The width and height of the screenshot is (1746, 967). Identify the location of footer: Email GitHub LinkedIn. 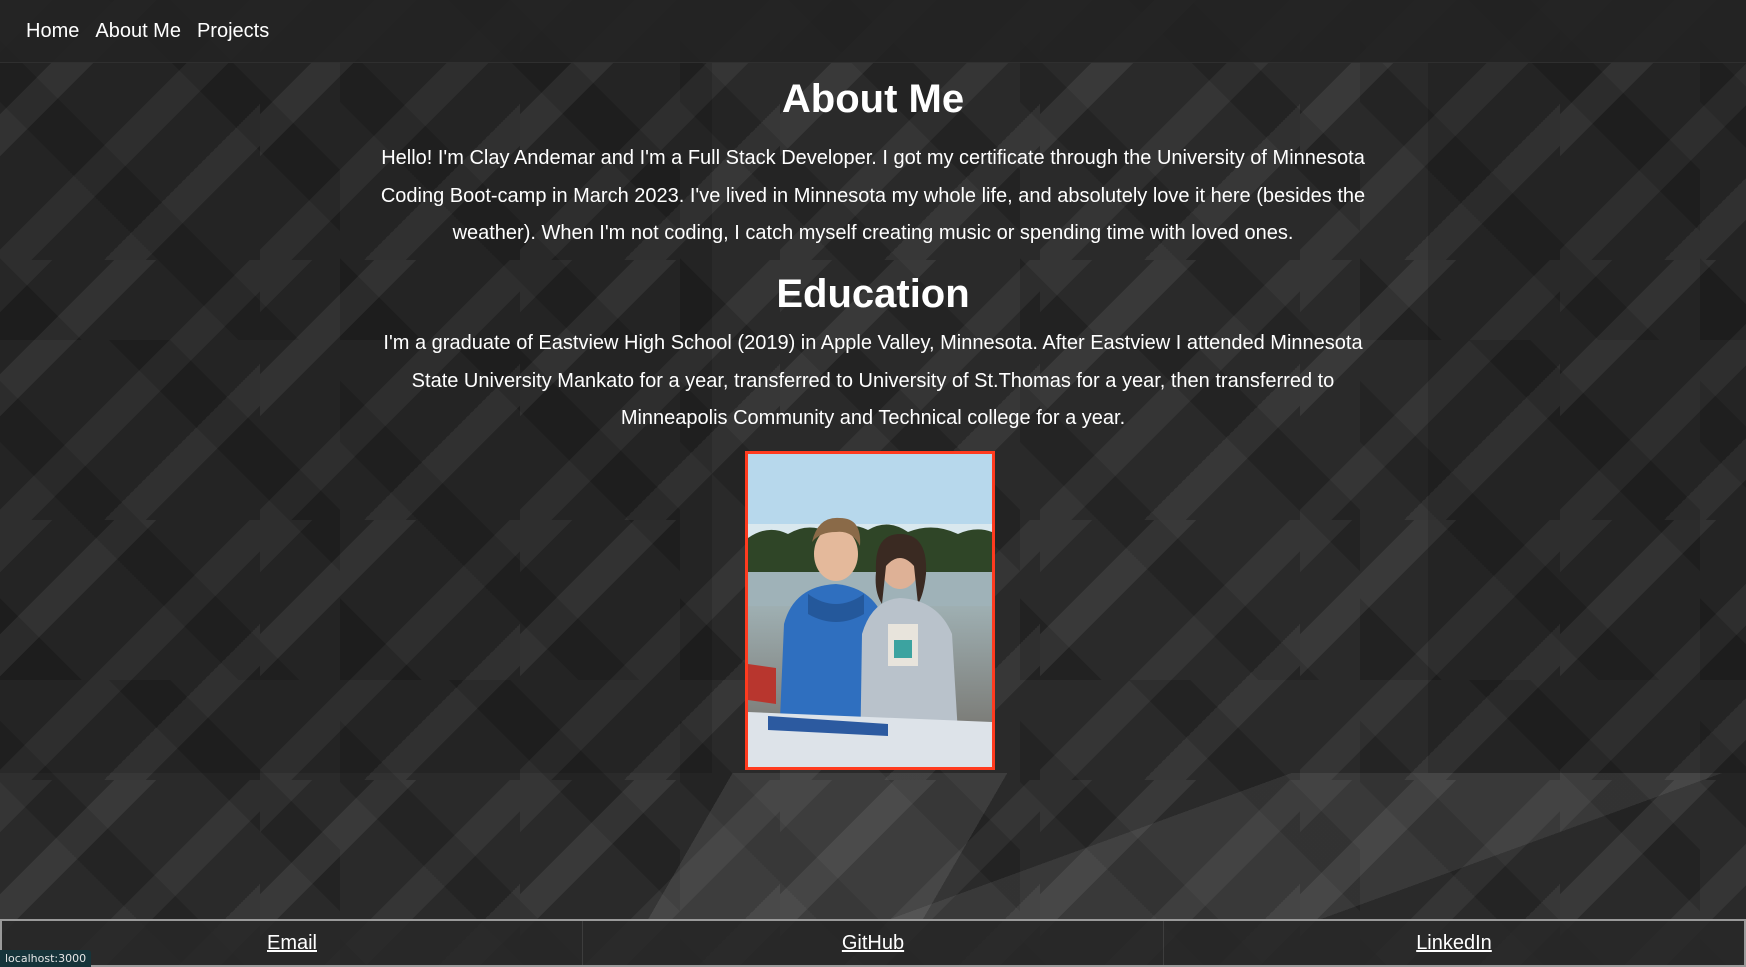
(873, 943).